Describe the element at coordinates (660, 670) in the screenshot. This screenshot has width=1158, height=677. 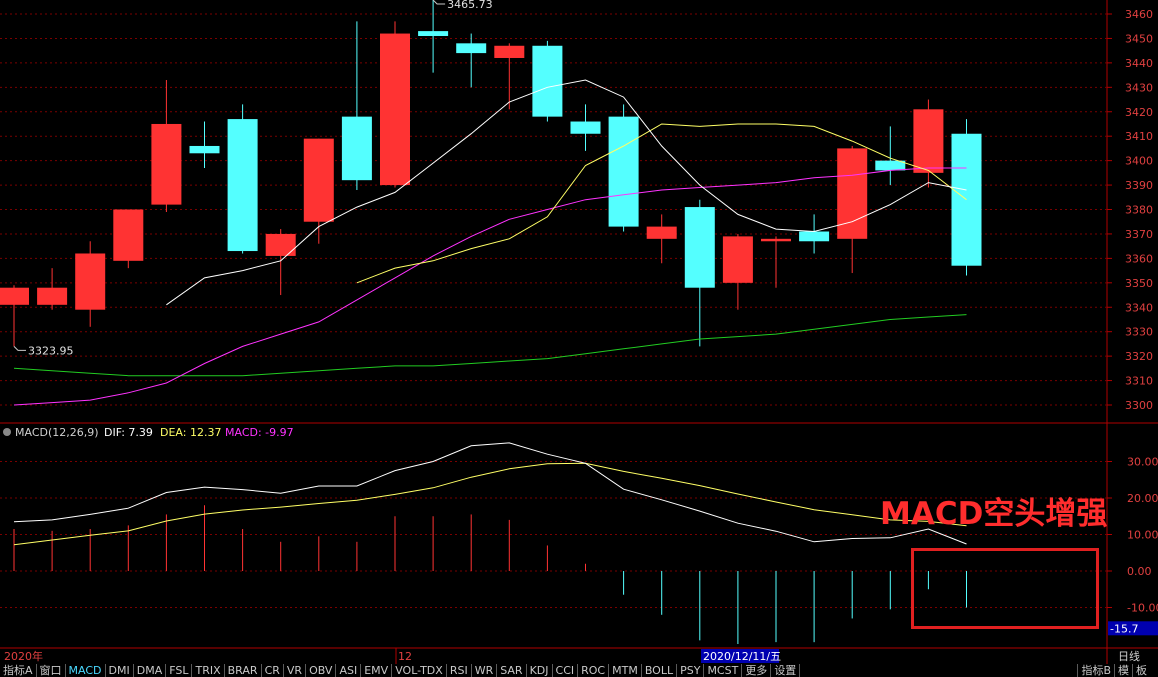
I see `indicator-tab: BOLL` at that location.